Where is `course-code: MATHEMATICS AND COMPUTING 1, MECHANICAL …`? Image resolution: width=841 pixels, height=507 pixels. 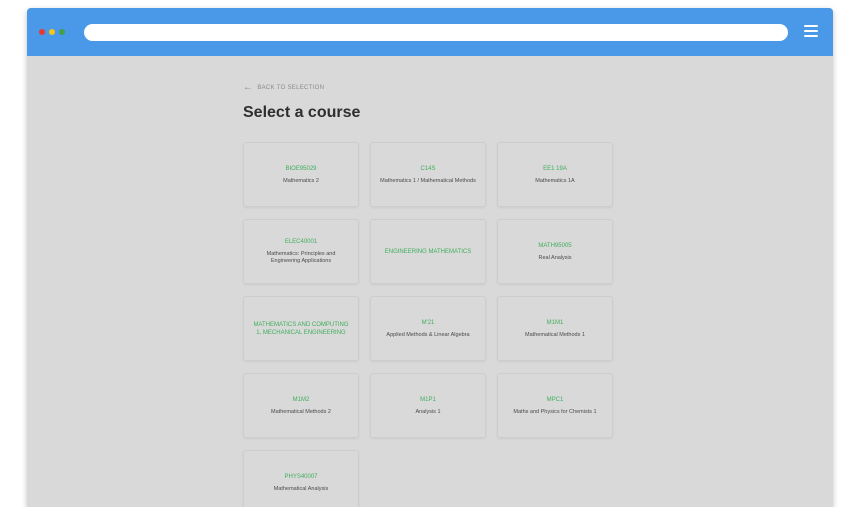 course-code: MATHEMATICS AND COMPUTING 1, MECHANICAL … is located at coordinates (301, 328).